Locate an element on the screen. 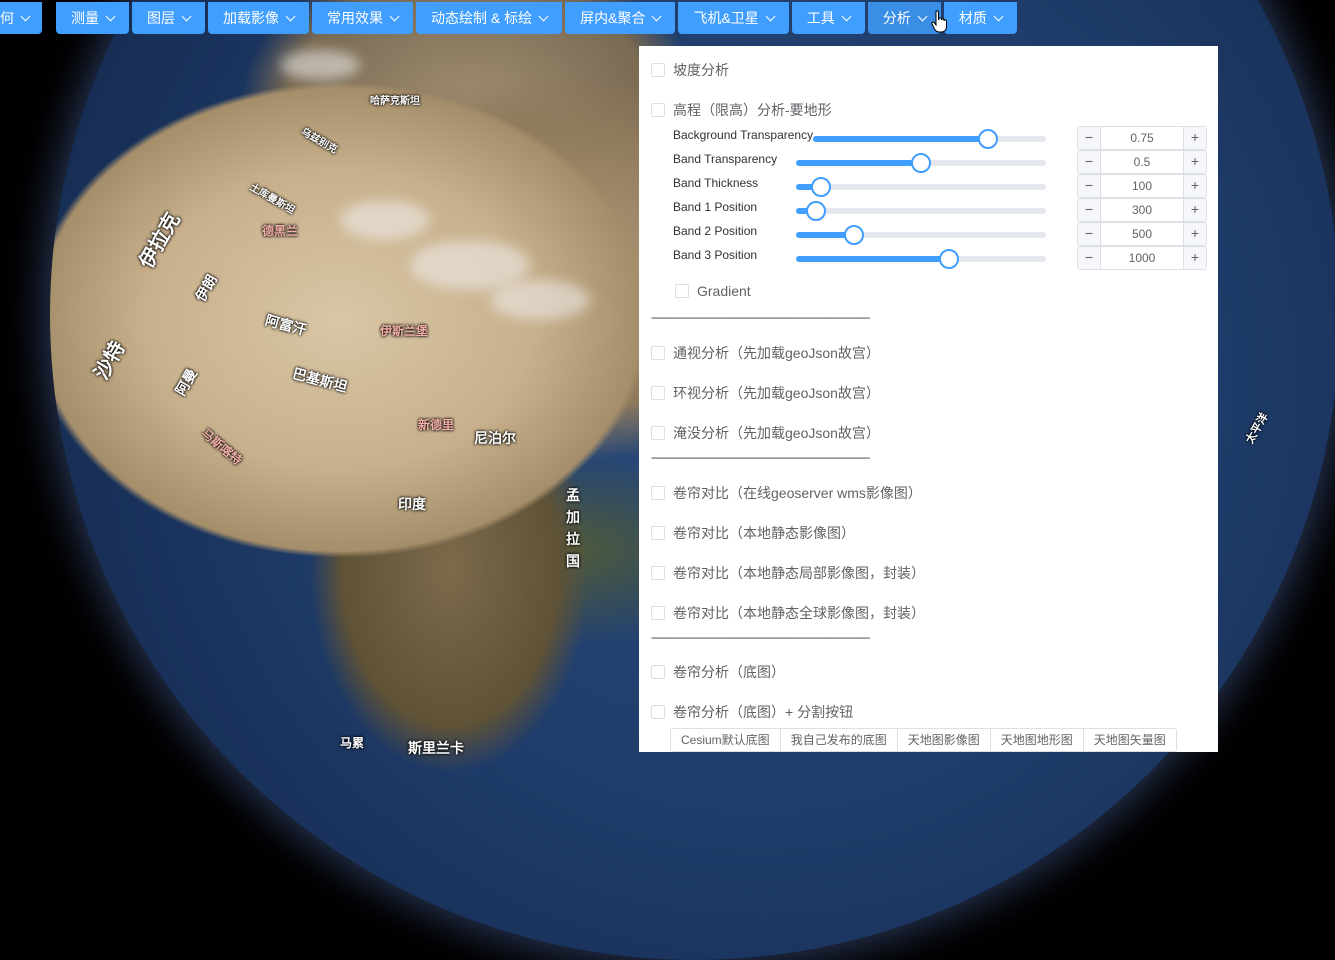  map-label-srilanka: 斯里兰卡 is located at coordinates (436, 748).